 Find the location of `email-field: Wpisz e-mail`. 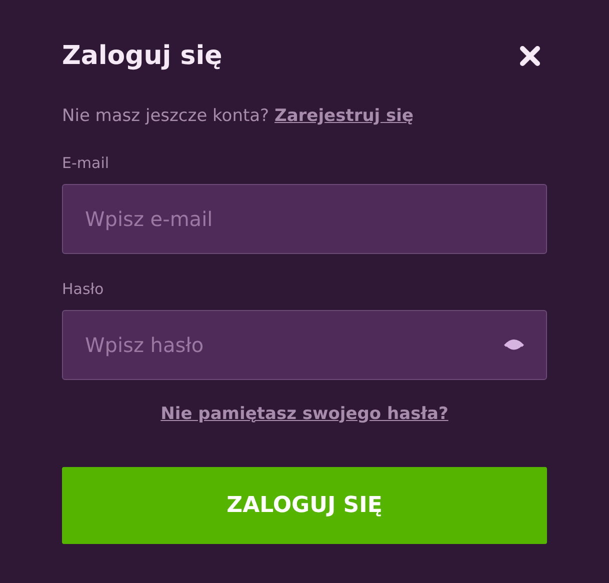

email-field: Wpisz e-mail is located at coordinates (304, 219).